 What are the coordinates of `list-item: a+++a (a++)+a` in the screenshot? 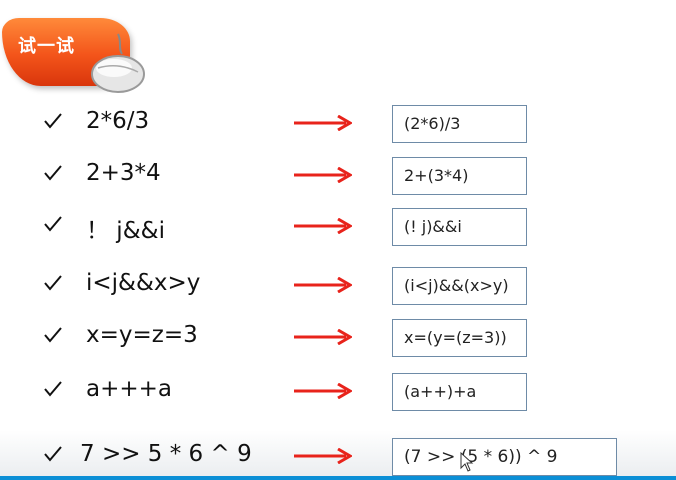 It's located at (338, 393).